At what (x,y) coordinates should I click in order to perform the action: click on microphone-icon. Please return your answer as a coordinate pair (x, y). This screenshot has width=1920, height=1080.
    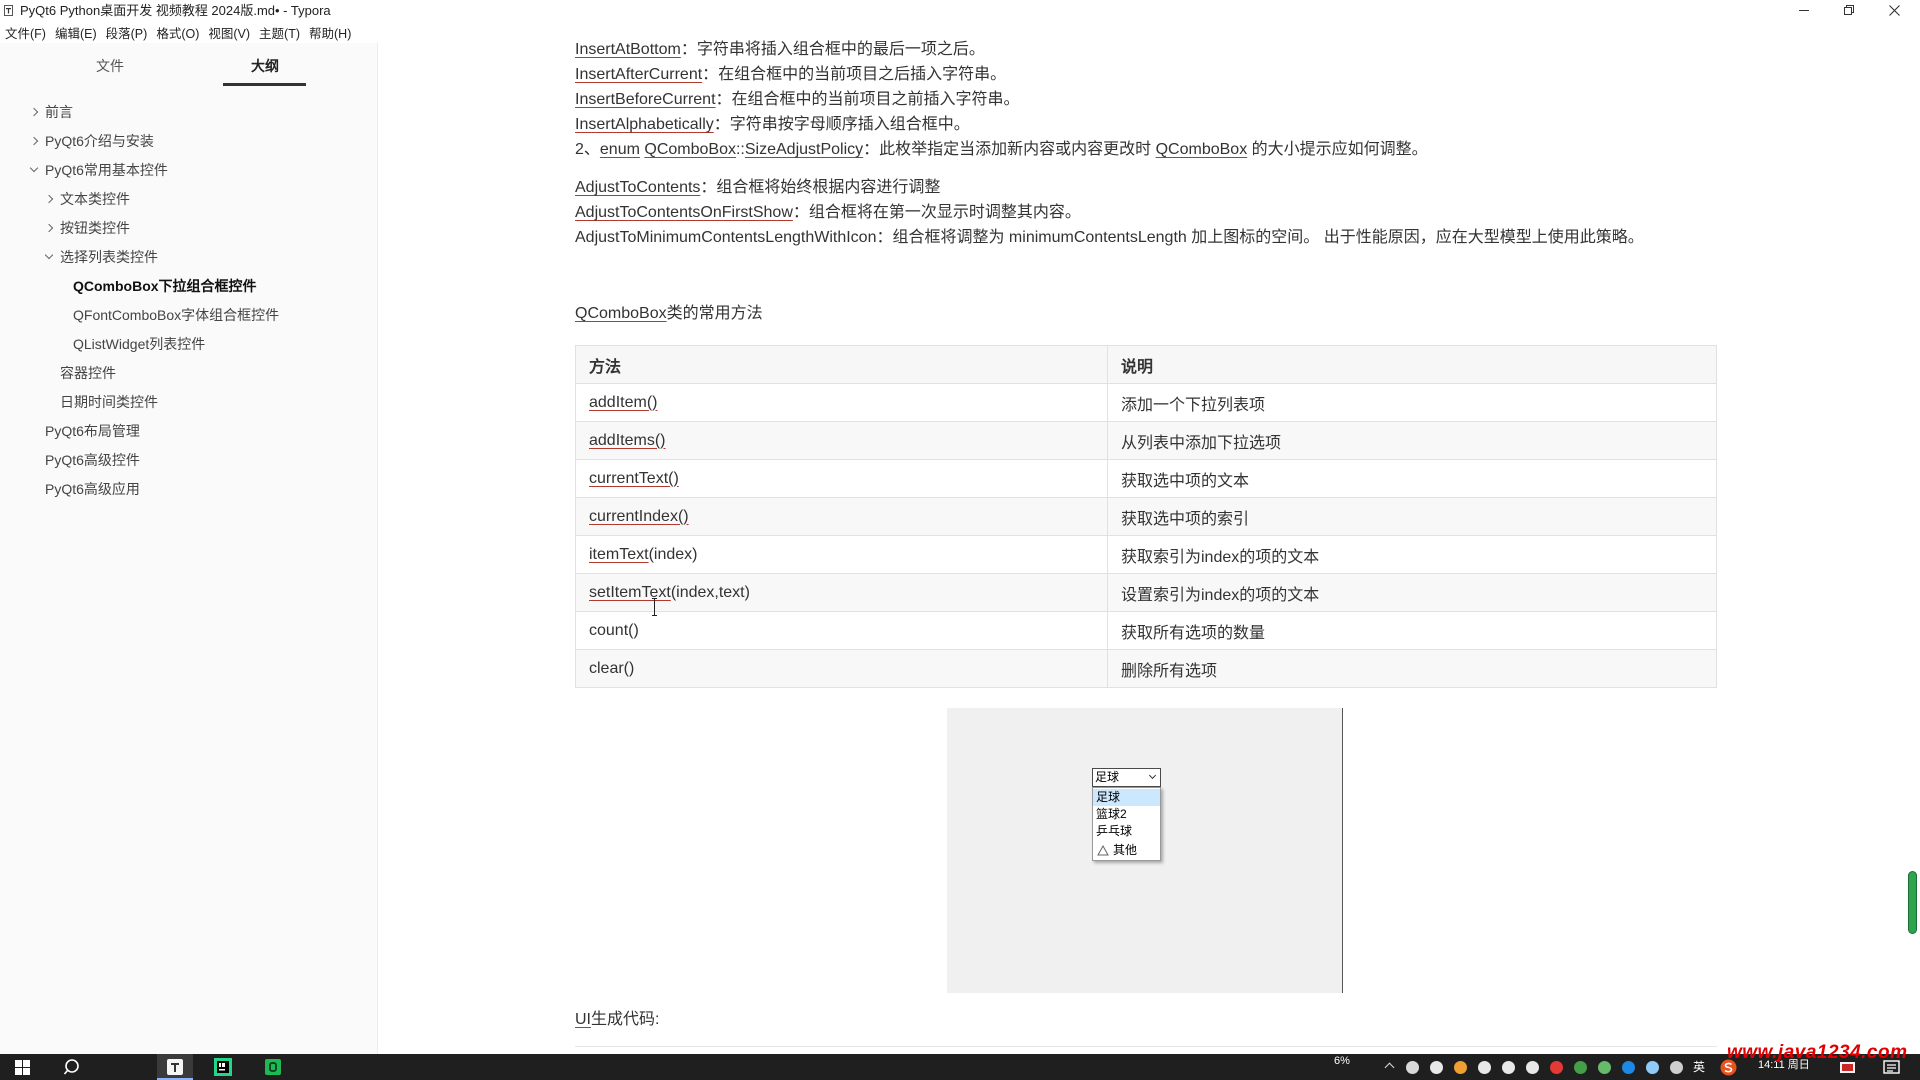
    Looking at the image, I should click on (1412, 1067).